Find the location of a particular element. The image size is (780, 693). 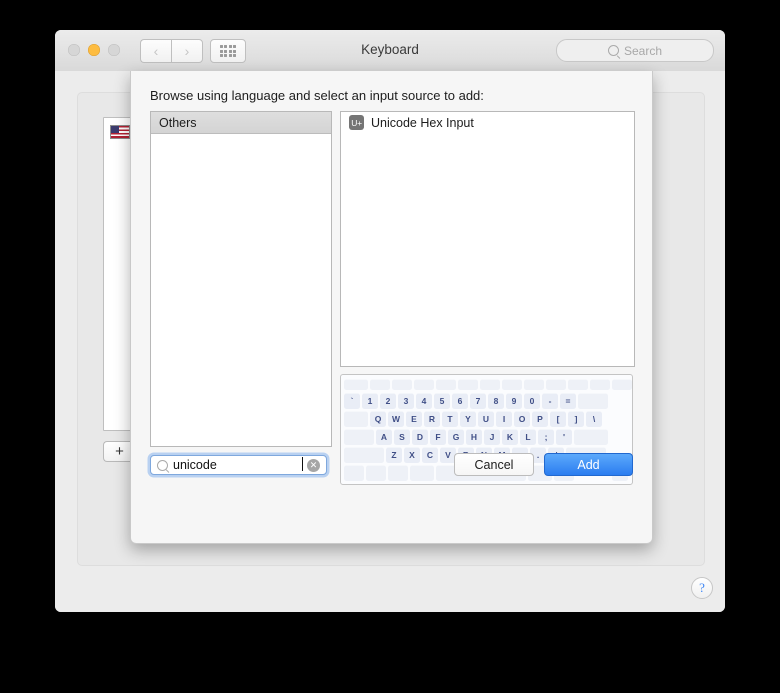

keyboard-row-function is located at coordinates (488, 384).